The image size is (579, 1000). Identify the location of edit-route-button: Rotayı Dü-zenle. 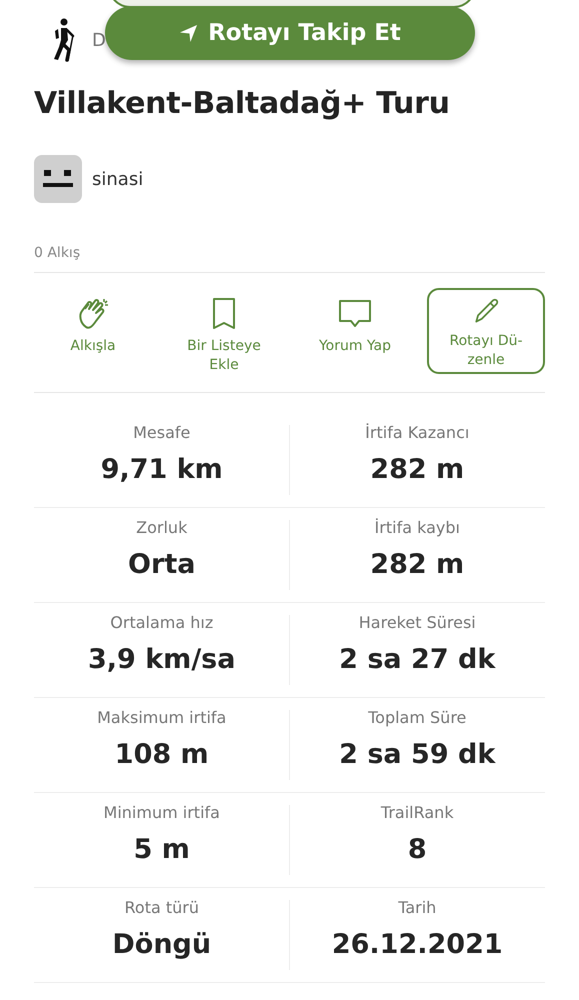
(486, 331).